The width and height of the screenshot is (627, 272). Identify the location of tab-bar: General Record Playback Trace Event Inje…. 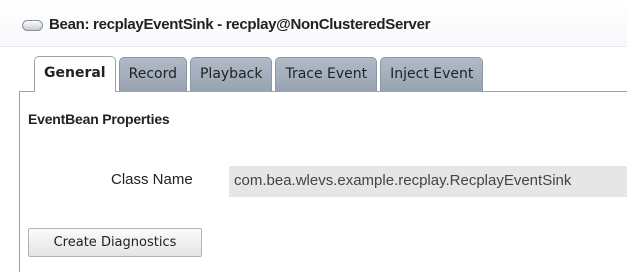
(260, 74).